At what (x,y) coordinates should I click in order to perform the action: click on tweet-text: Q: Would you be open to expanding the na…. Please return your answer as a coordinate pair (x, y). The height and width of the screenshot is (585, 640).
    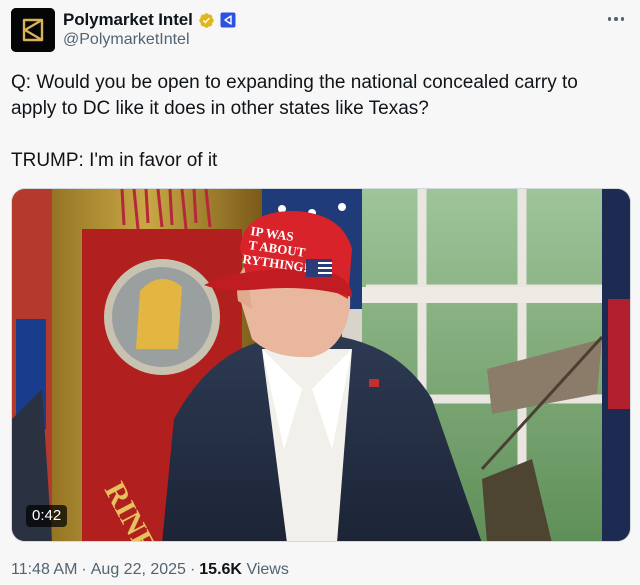
    Looking at the image, I should click on (294, 121).